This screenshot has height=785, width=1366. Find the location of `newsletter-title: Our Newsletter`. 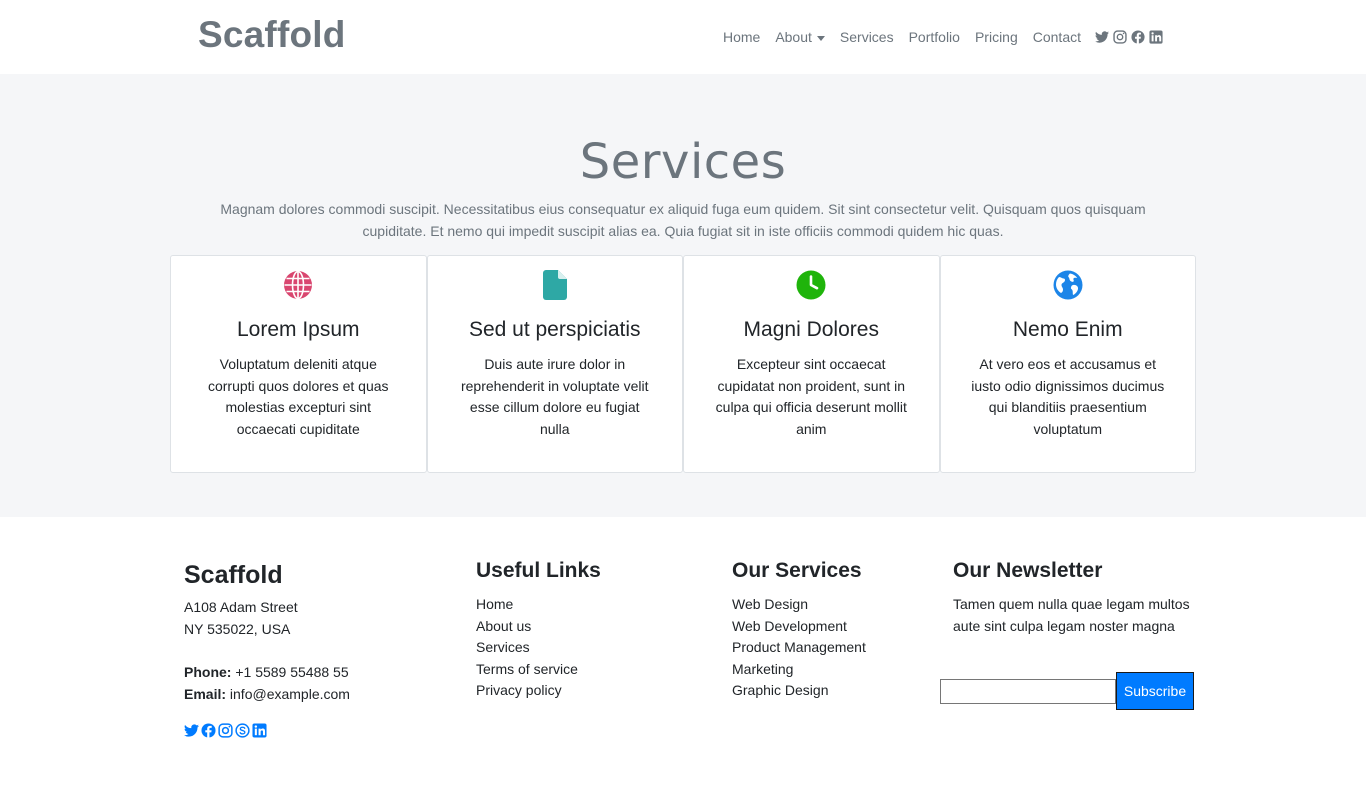

newsletter-title: Our Newsletter is located at coordinates (1028, 570).